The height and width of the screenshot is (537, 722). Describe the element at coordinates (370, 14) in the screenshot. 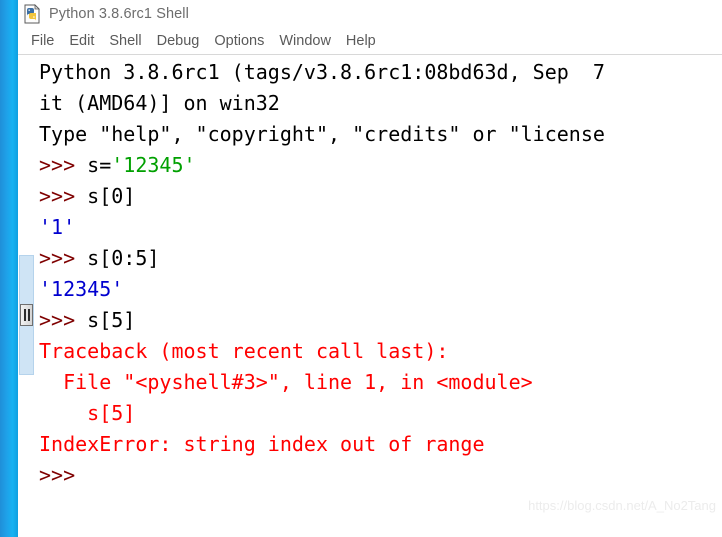

I see `title-bar: Python 3.8.6rc1 Shell` at that location.